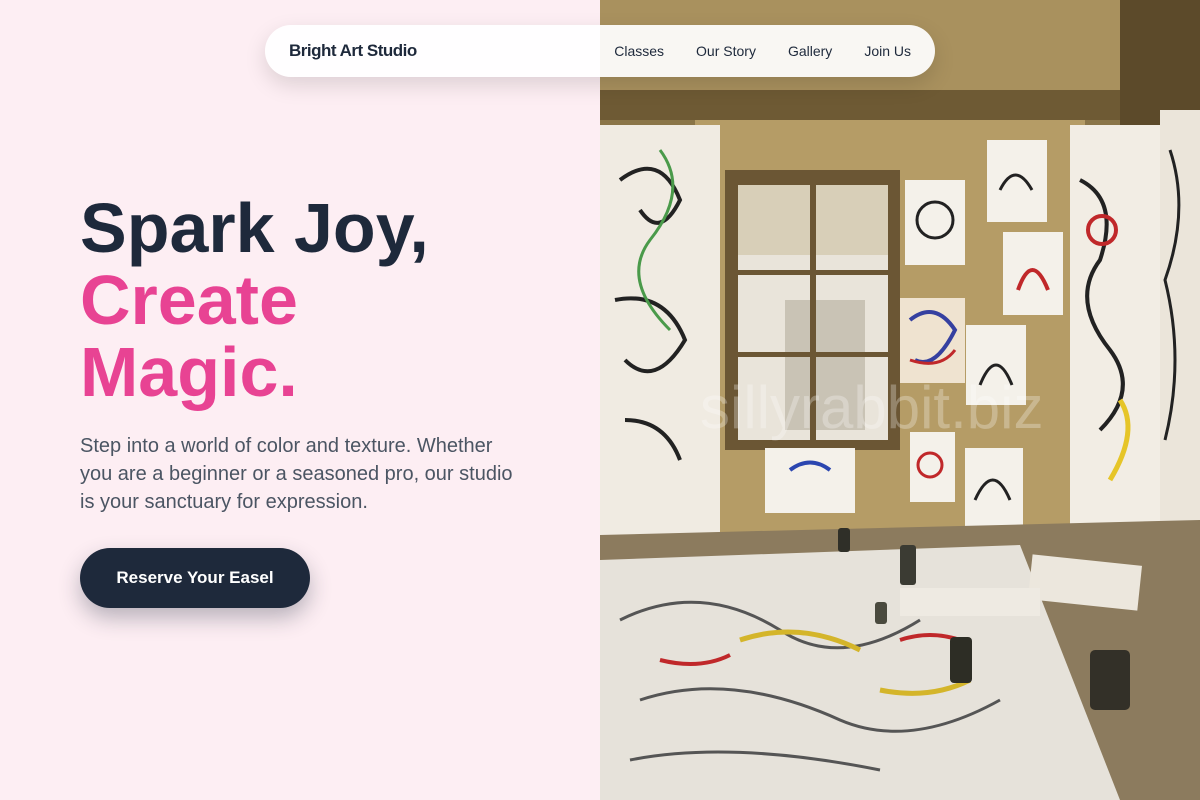 The image size is (1200, 800). What do you see at coordinates (195, 578) in the screenshot?
I see `reserve-easel-button: Reserve Your Easel` at bounding box center [195, 578].